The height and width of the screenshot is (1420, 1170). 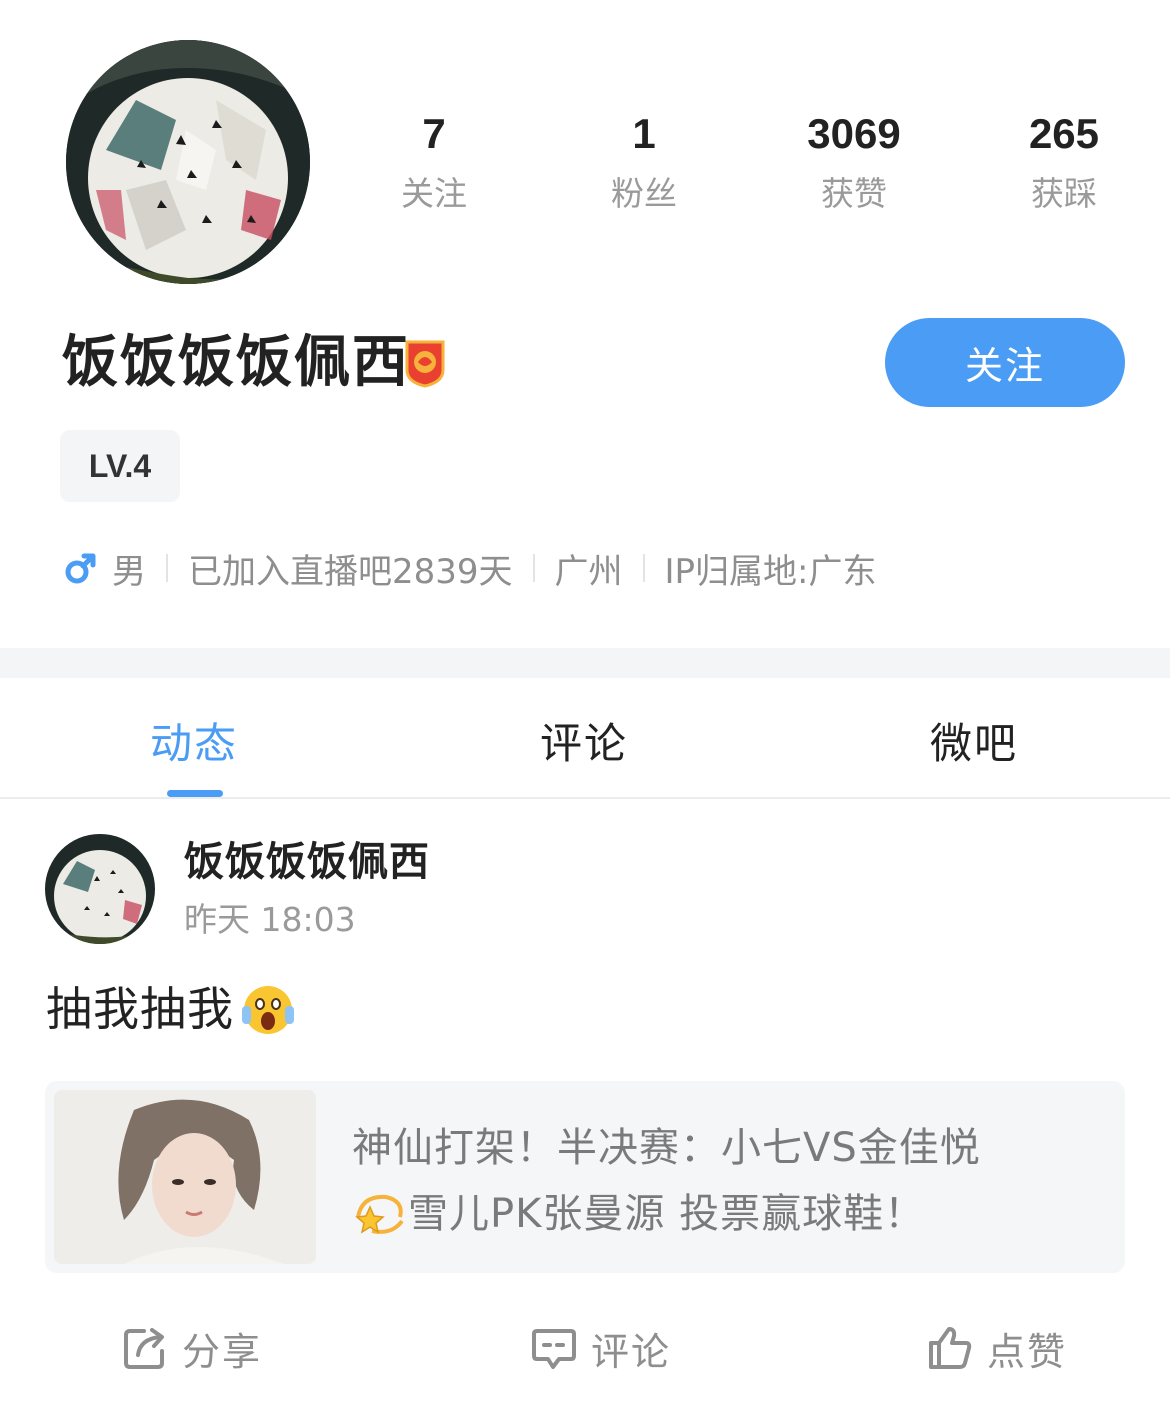 What do you see at coordinates (585, 663) in the screenshot?
I see `section-divider` at bounding box center [585, 663].